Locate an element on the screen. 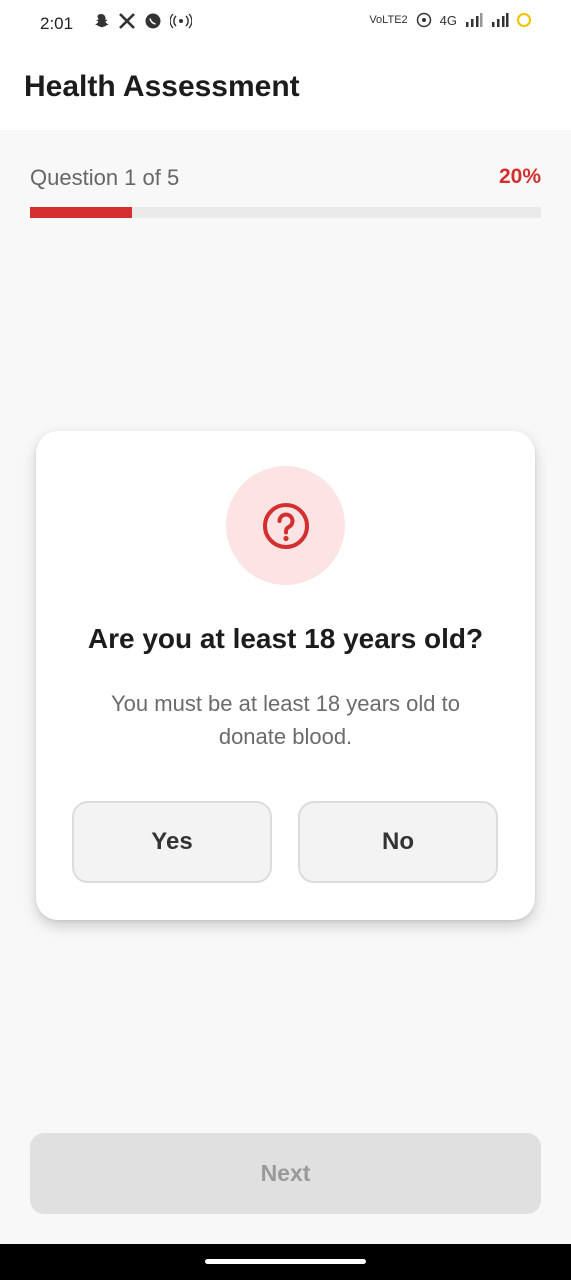 This screenshot has height=1280, width=571. navigation-bar is located at coordinates (285, 1262).